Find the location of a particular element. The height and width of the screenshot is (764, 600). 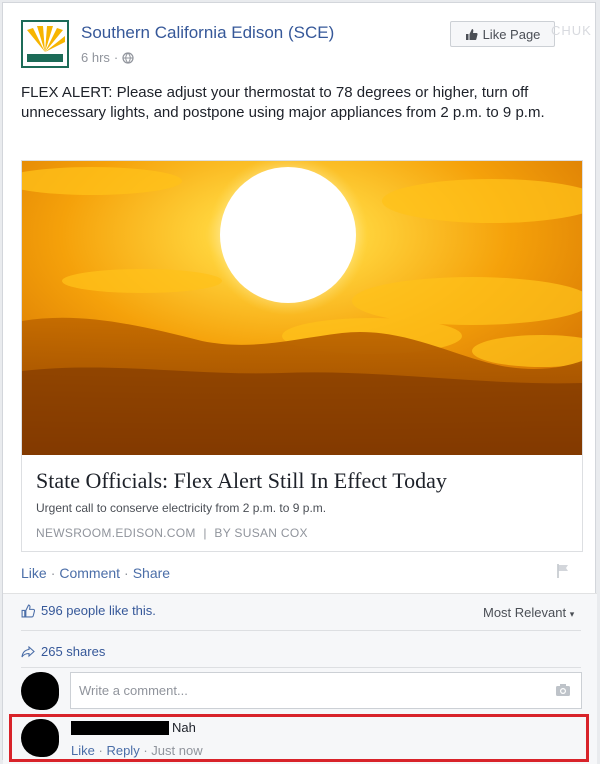

link-preview-source: NEWSROOM.EDISON.COM | BY SUSAN COX is located at coordinates (172, 533).